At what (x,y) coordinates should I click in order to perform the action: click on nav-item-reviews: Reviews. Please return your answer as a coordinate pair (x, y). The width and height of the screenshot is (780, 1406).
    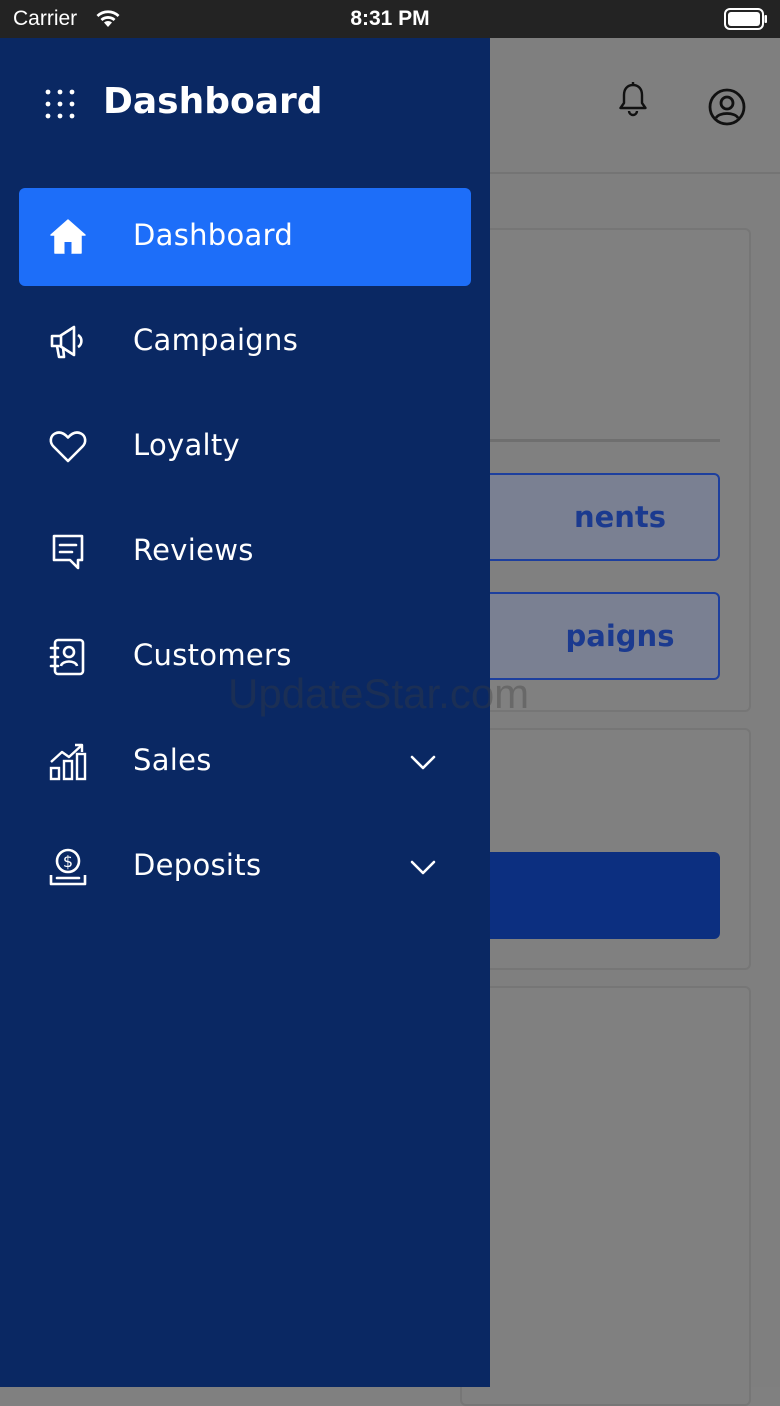
    Looking at the image, I should click on (245, 552).